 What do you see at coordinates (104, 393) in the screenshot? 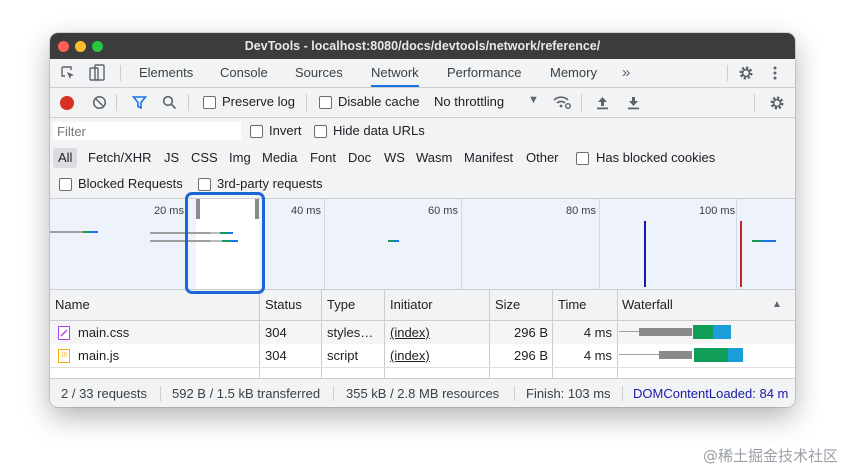
I see `requests-count: 2 / 33 requests` at bounding box center [104, 393].